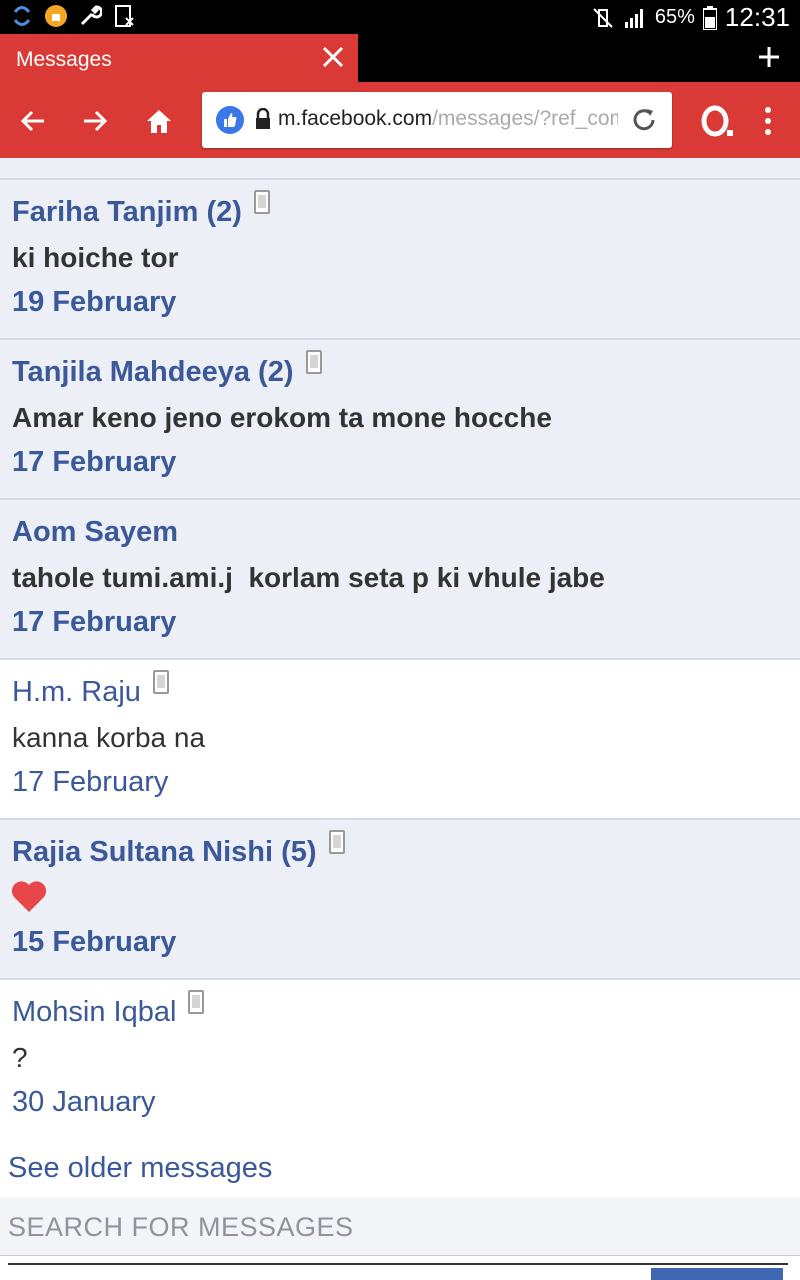 The height and width of the screenshot is (1280, 800). Describe the element at coordinates (400, 1227) in the screenshot. I see `search-messages-field: SEARCH FOR MESSAGES` at that location.